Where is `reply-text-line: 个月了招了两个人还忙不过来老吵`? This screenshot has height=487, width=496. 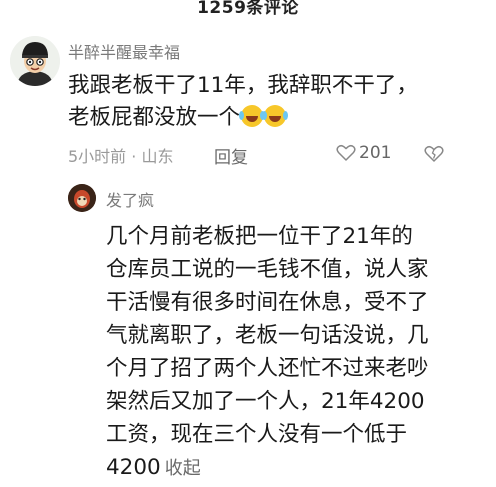 reply-text-line: 个月了招了两个人还忙不过来老吵 is located at coordinates (267, 368).